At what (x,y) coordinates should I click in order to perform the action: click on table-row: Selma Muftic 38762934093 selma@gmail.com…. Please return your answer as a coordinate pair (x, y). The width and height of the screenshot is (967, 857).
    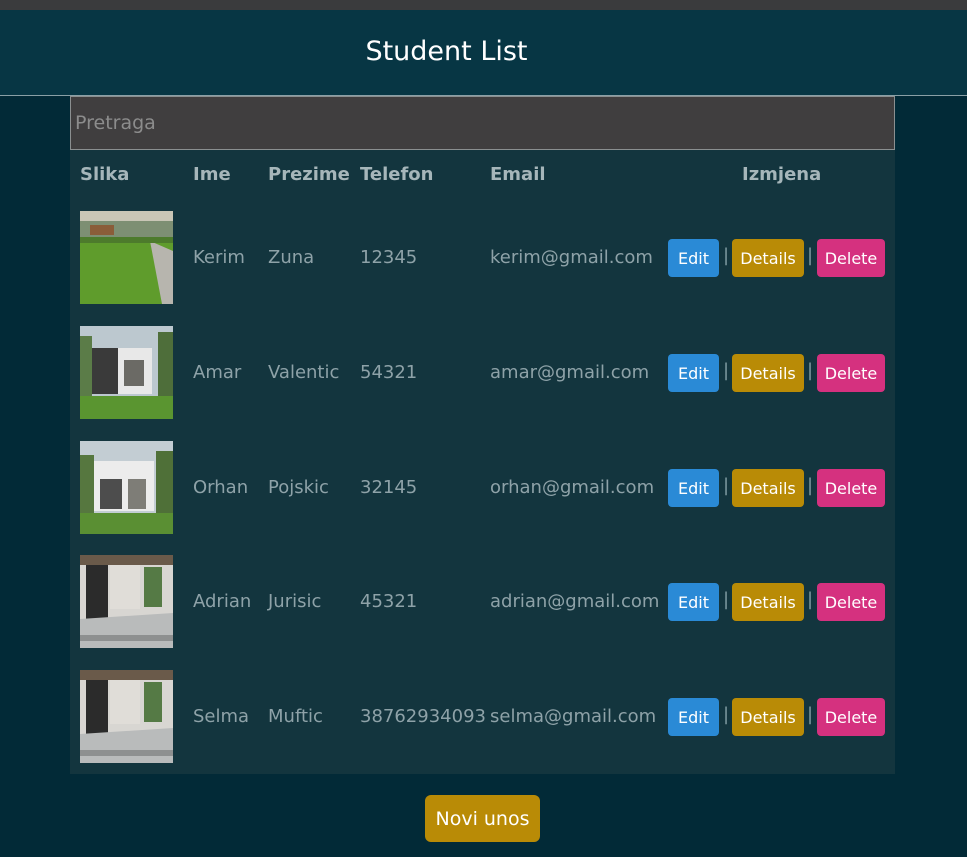
    Looking at the image, I should click on (482, 727).